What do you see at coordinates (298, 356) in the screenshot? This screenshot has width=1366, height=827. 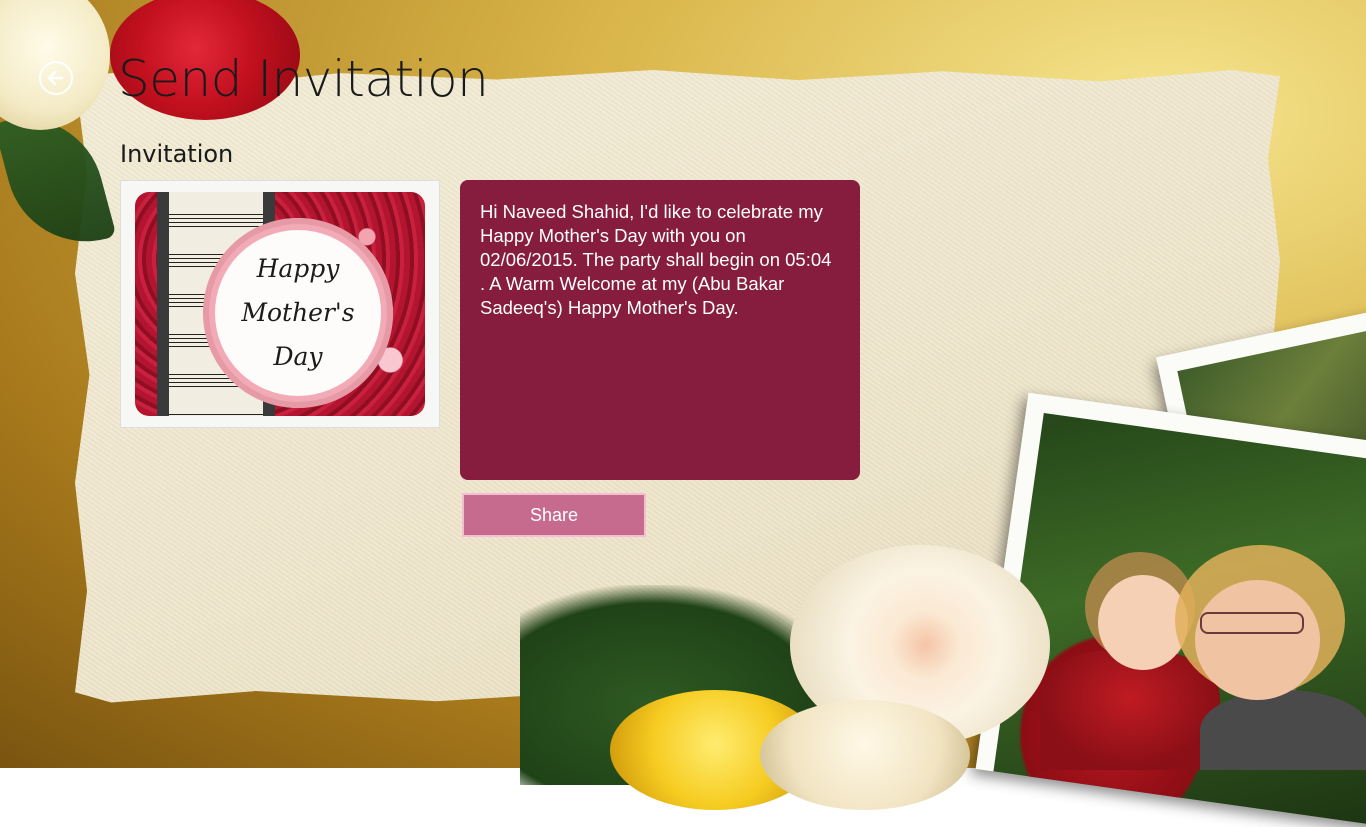 I see `card-greeting-line3: Day` at bounding box center [298, 356].